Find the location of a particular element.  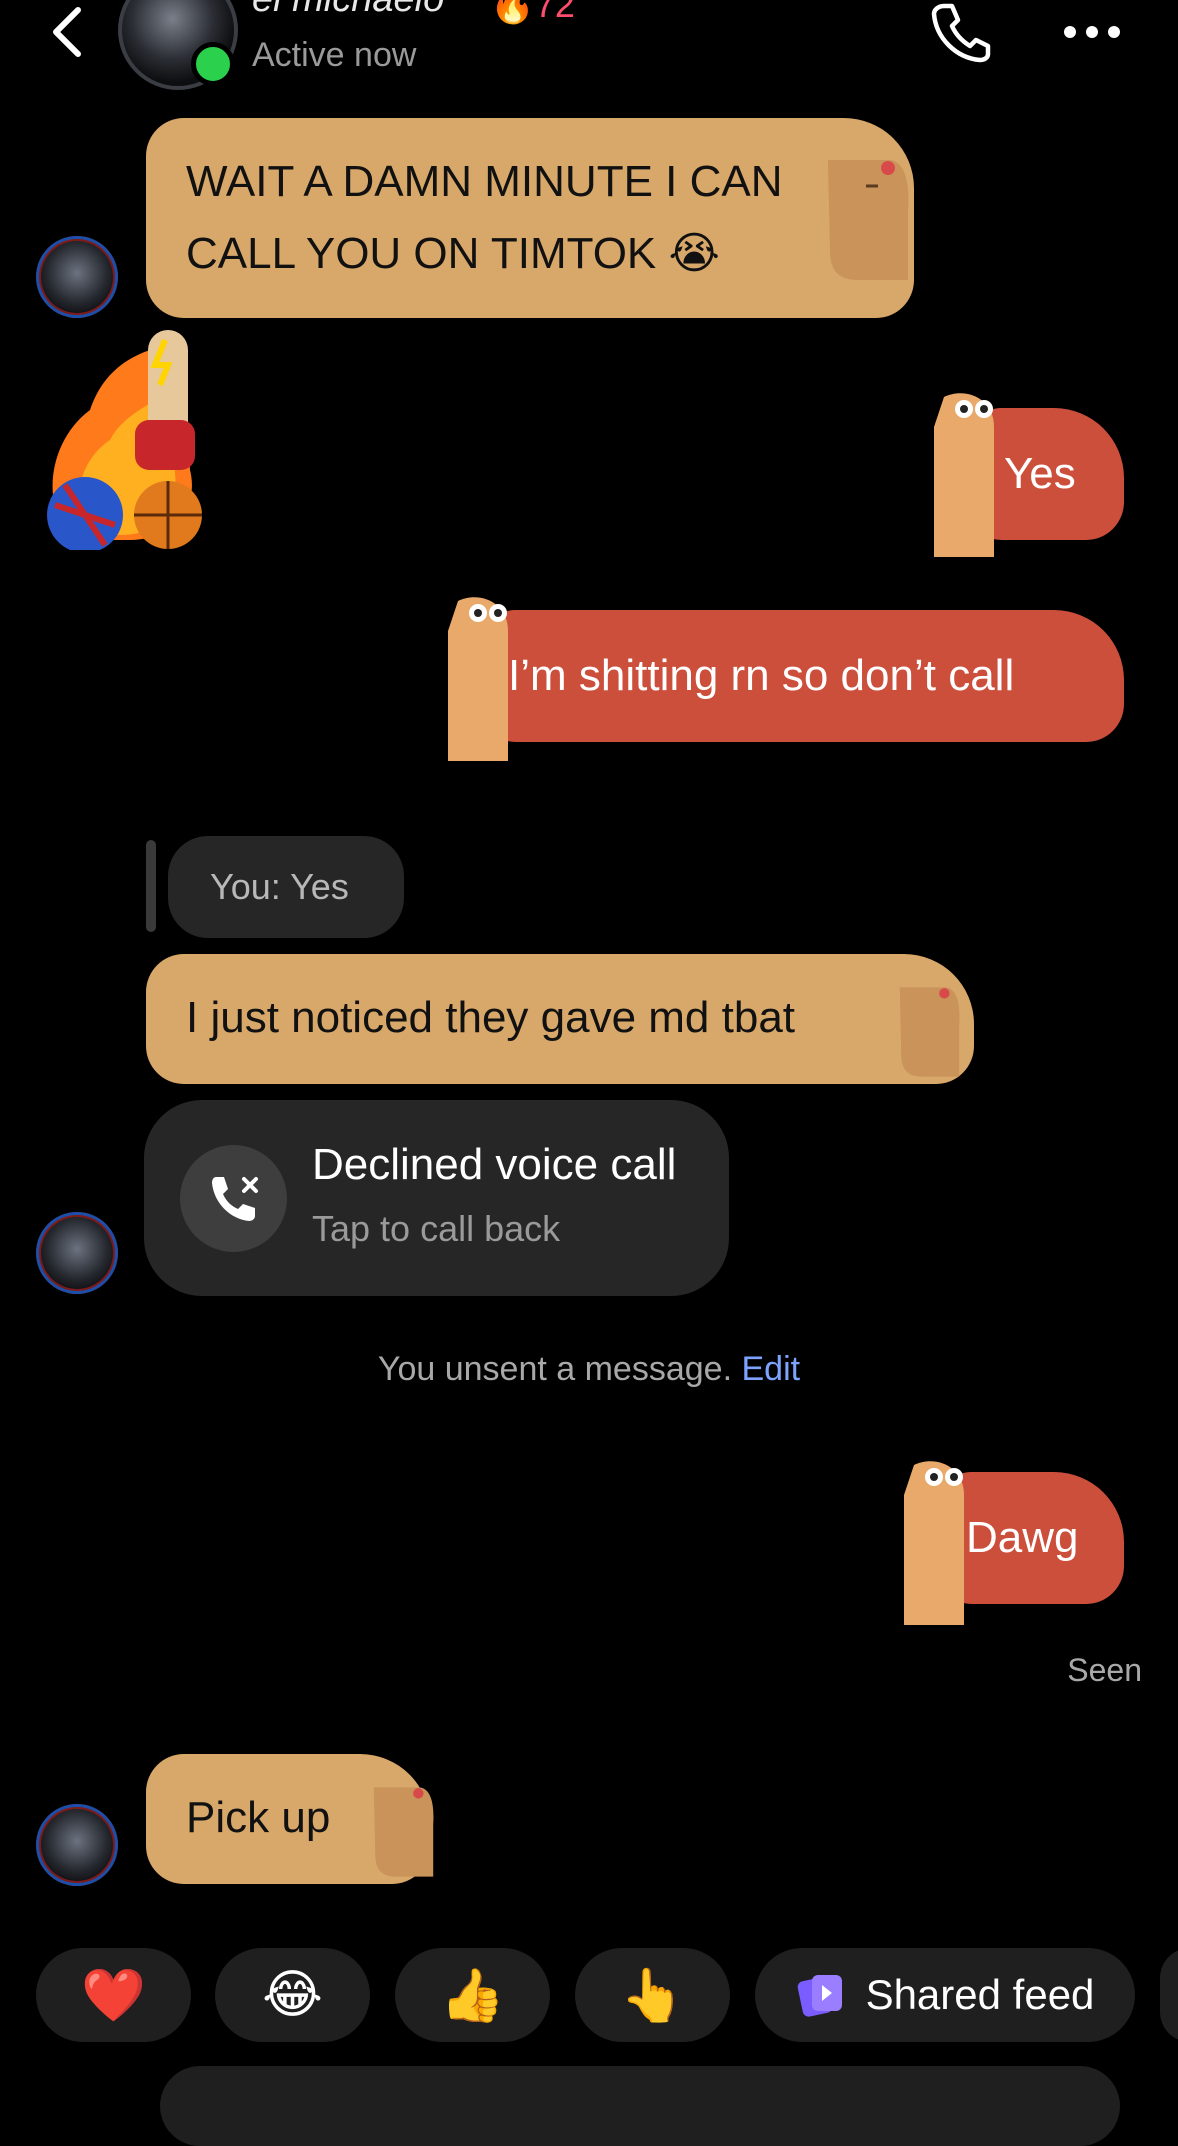

shared-feed-label: Shared feed is located at coordinates (980, 1994).